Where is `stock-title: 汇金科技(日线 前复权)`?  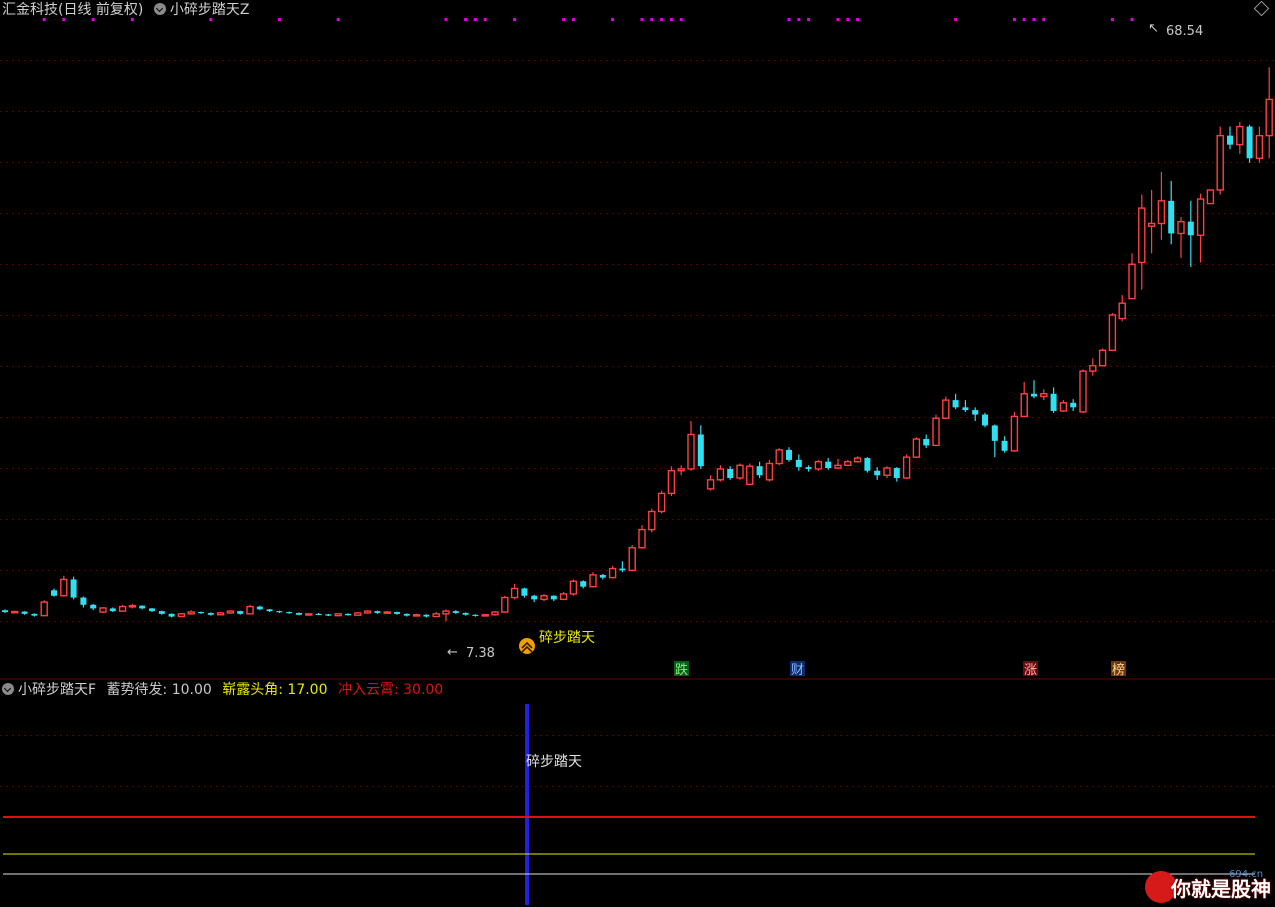 stock-title: 汇金科技(日线 前复权) is located at coordinates (72, 10).